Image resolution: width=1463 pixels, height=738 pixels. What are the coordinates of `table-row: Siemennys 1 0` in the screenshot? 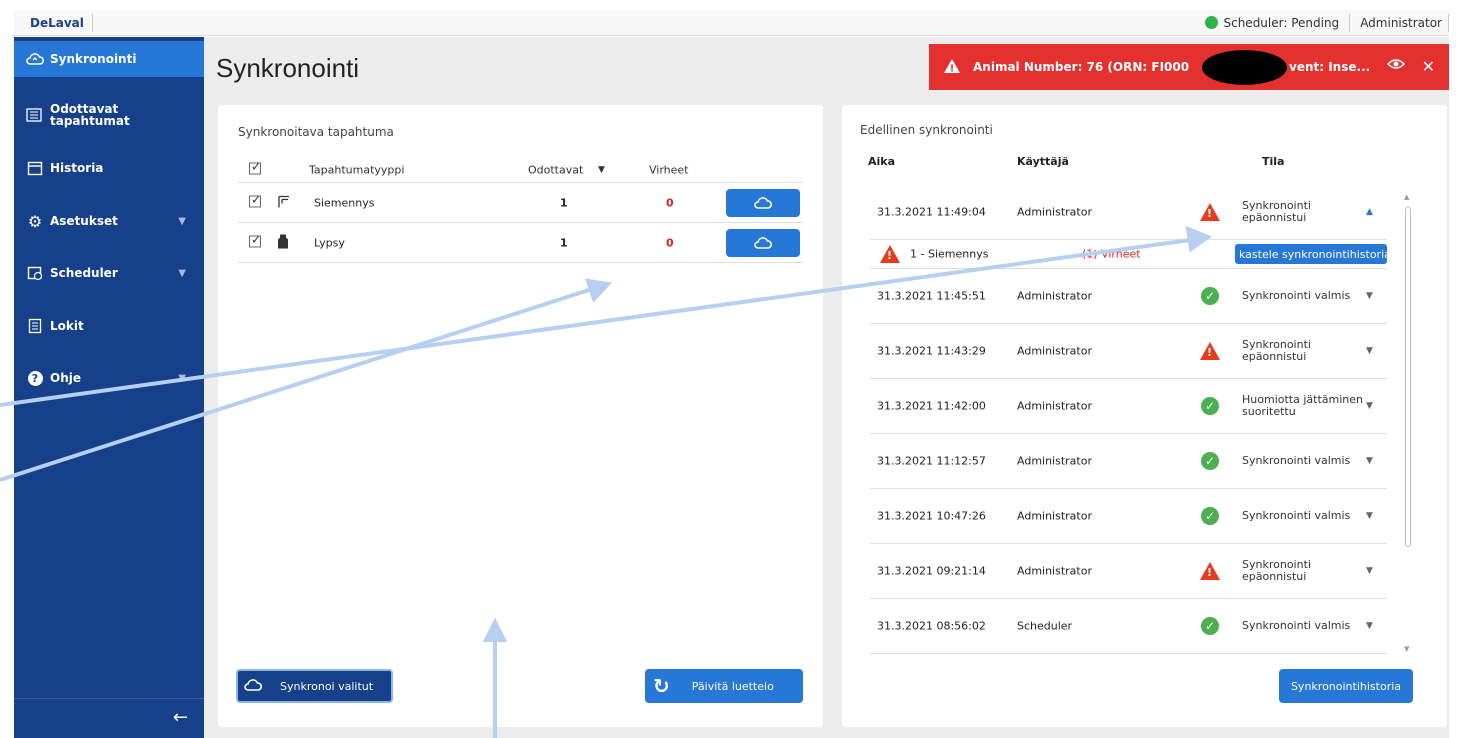 It's located at (520, 203).